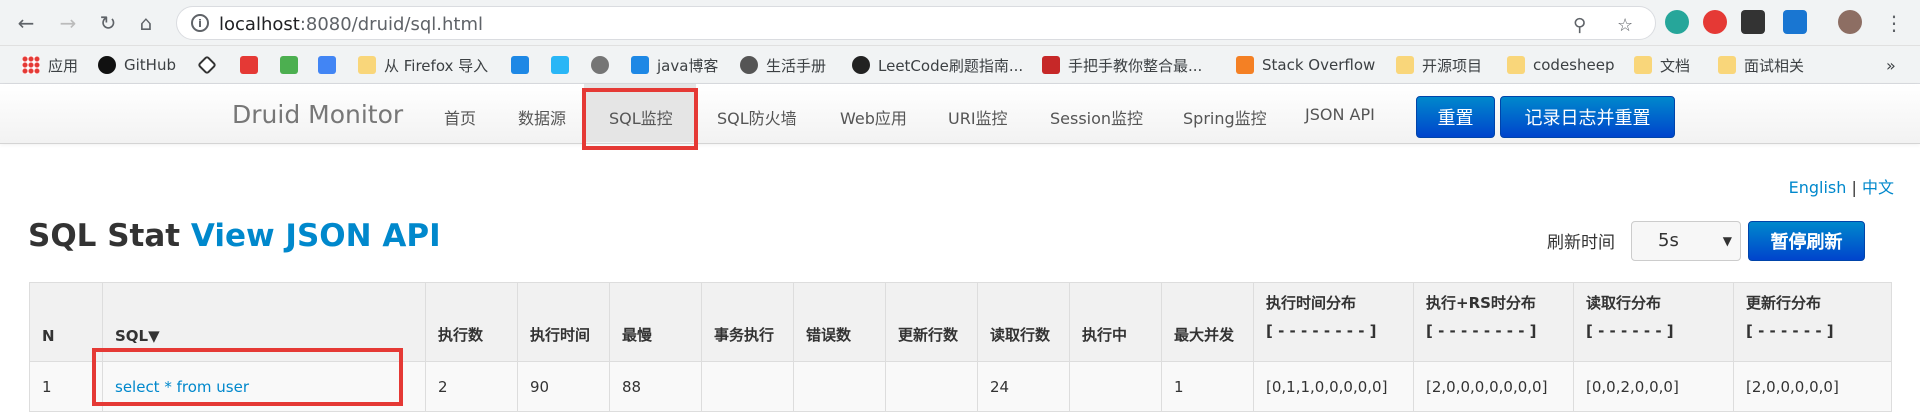  What do you see at coordinates (1225, 117) in the screenshot?
I see `nav-spring-monitor: Spring监控` at bounding box center [1225, 117].